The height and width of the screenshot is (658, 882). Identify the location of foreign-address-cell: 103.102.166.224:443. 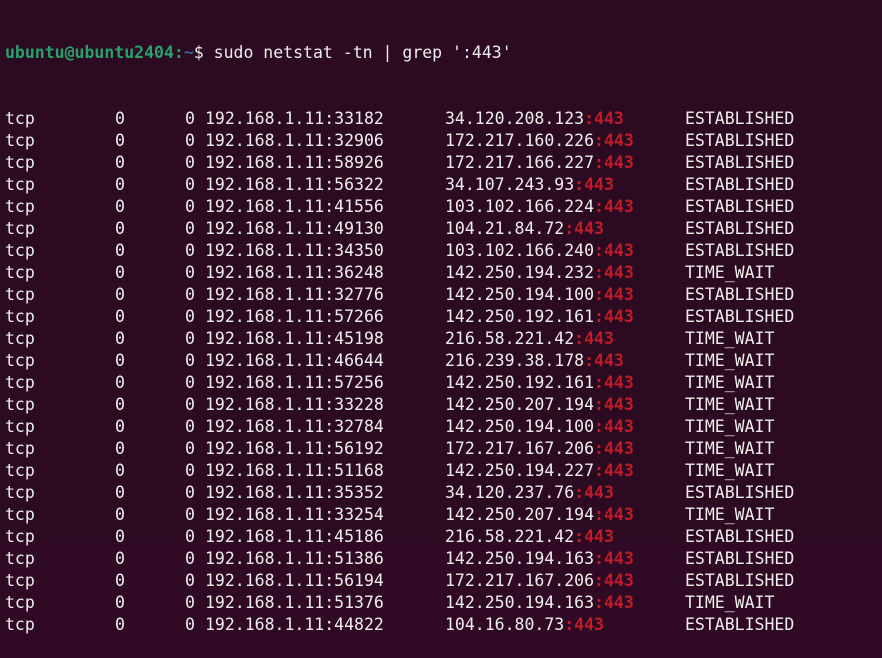
(539, 207).